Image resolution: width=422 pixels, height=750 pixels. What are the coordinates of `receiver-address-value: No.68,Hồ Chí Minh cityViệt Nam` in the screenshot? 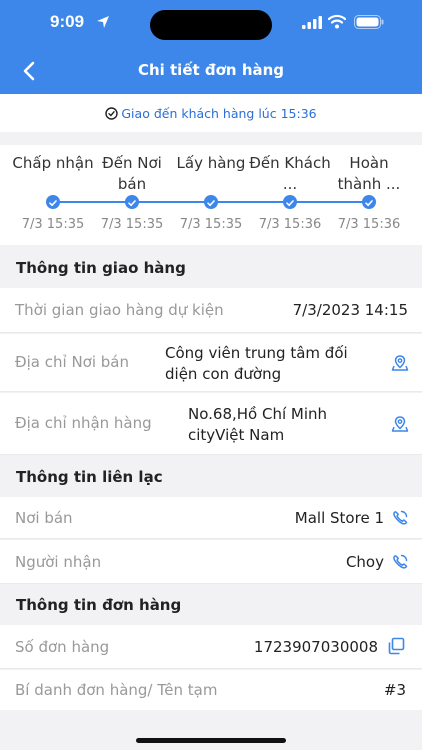 It's located at (258, 424).